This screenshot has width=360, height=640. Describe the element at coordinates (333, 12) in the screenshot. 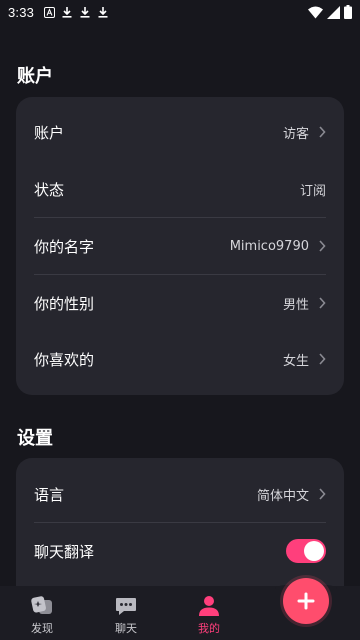

I see `signal-icon` at that location.